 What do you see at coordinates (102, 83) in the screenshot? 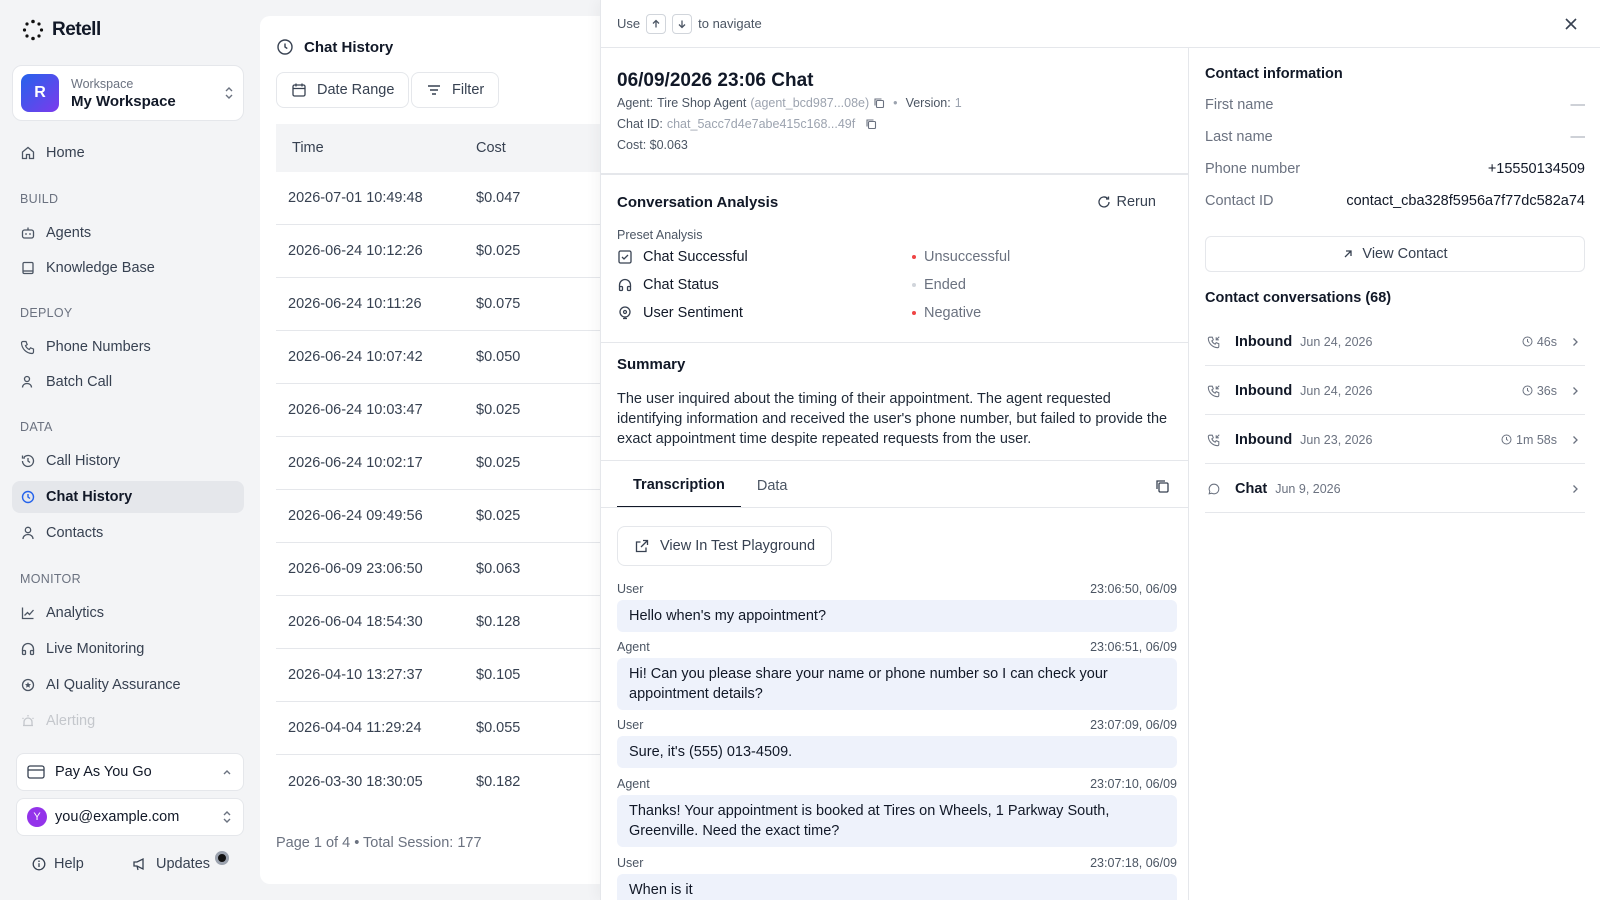
I see `workspace-label: Workspace` at bounding box center [102, 83].